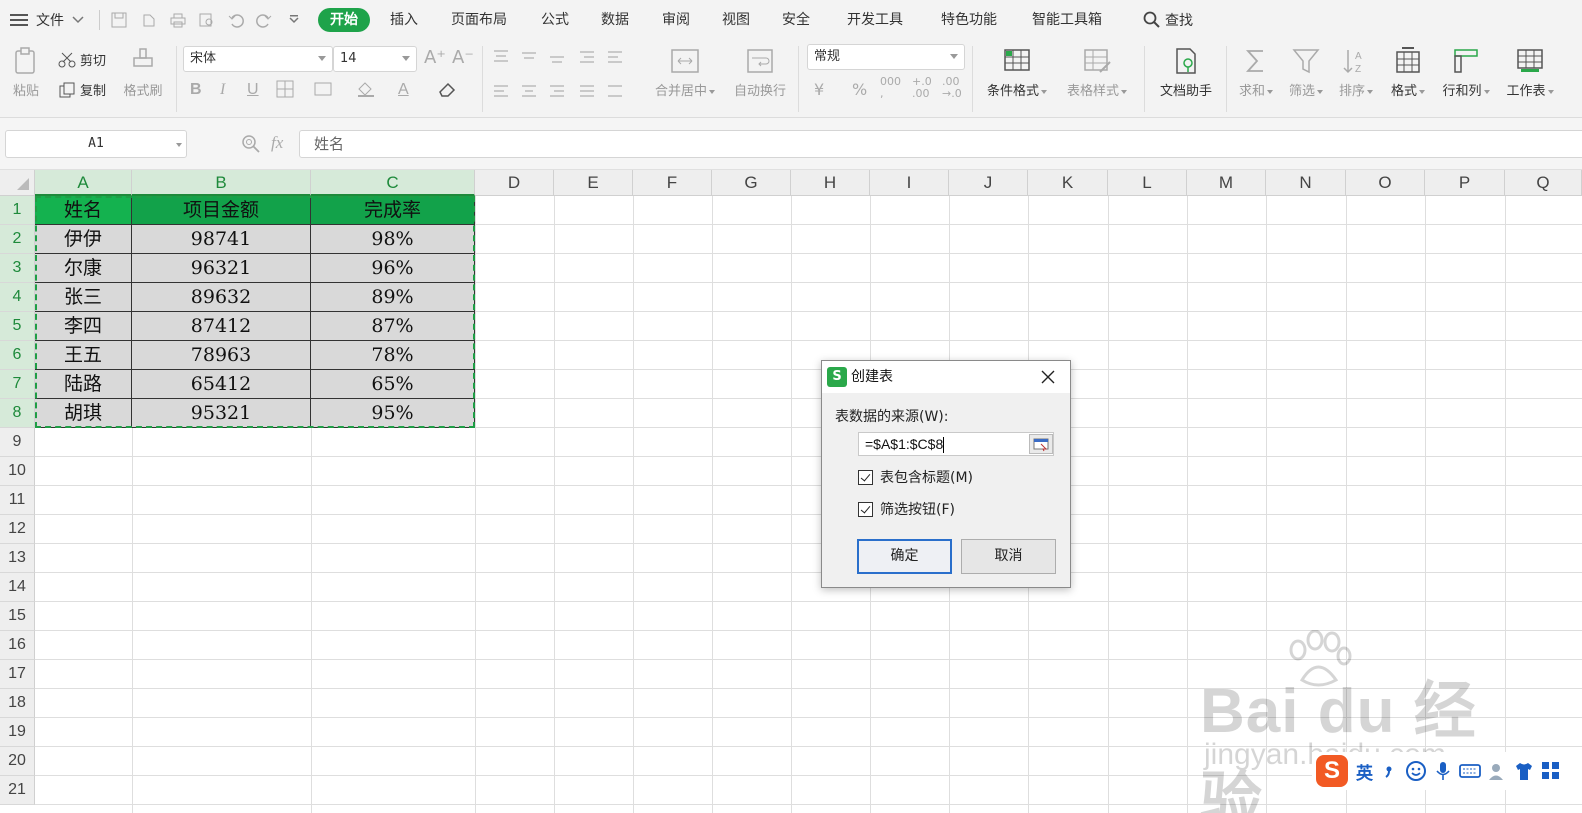 This screenshot has height=813, width=1582. Describe the element at coordinates (1356, 72) in the screenshot. I see `sort-button: AZ 排序` at that location.